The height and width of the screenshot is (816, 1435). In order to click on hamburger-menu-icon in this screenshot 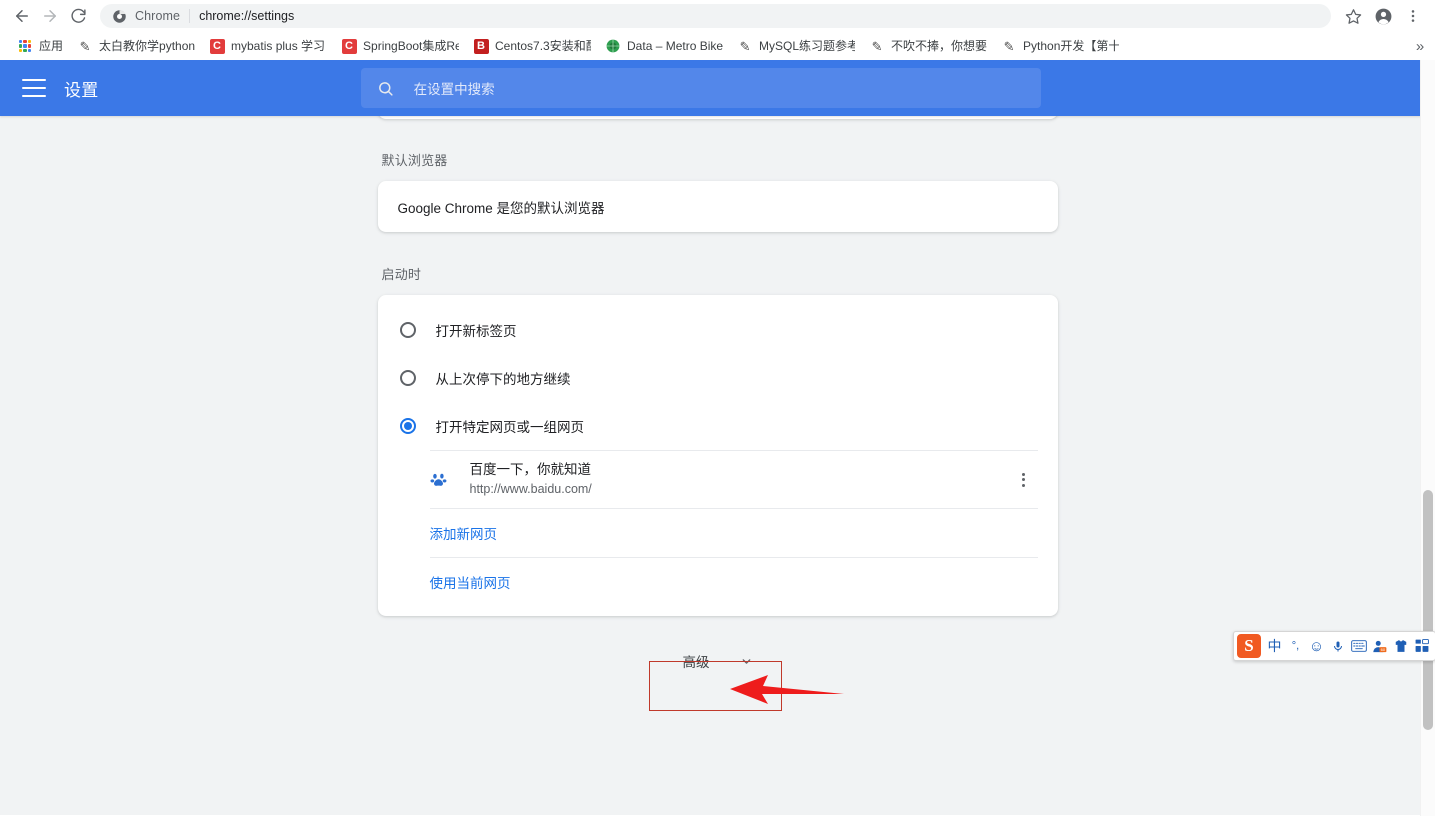, I will do `click(34, 88)`.